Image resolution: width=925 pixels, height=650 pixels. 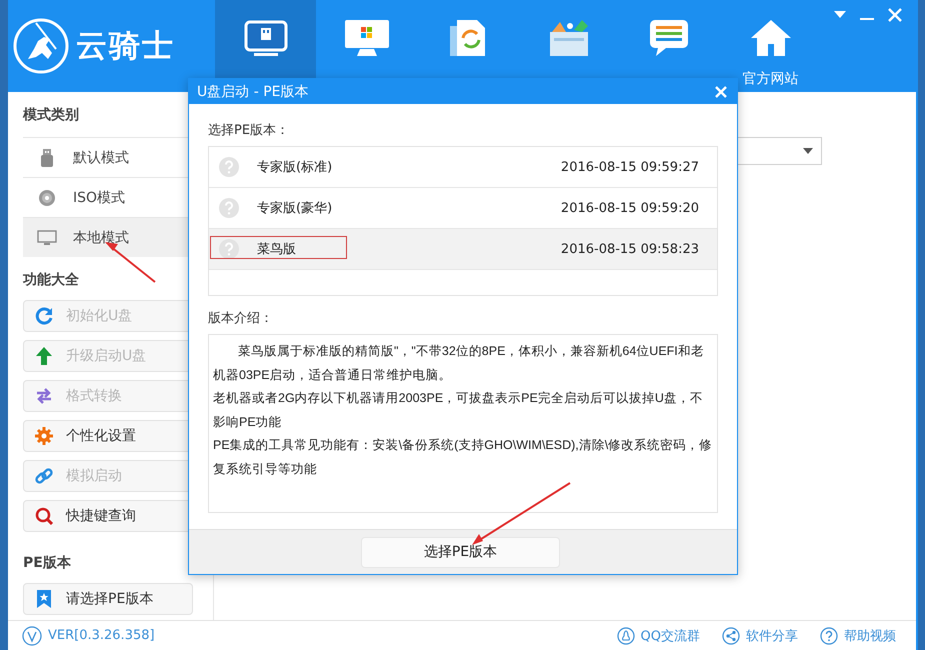 What do you see at coordinates (47, 197) in the screenshot?
I see `disc-icon` at bounding box center [47, 197].